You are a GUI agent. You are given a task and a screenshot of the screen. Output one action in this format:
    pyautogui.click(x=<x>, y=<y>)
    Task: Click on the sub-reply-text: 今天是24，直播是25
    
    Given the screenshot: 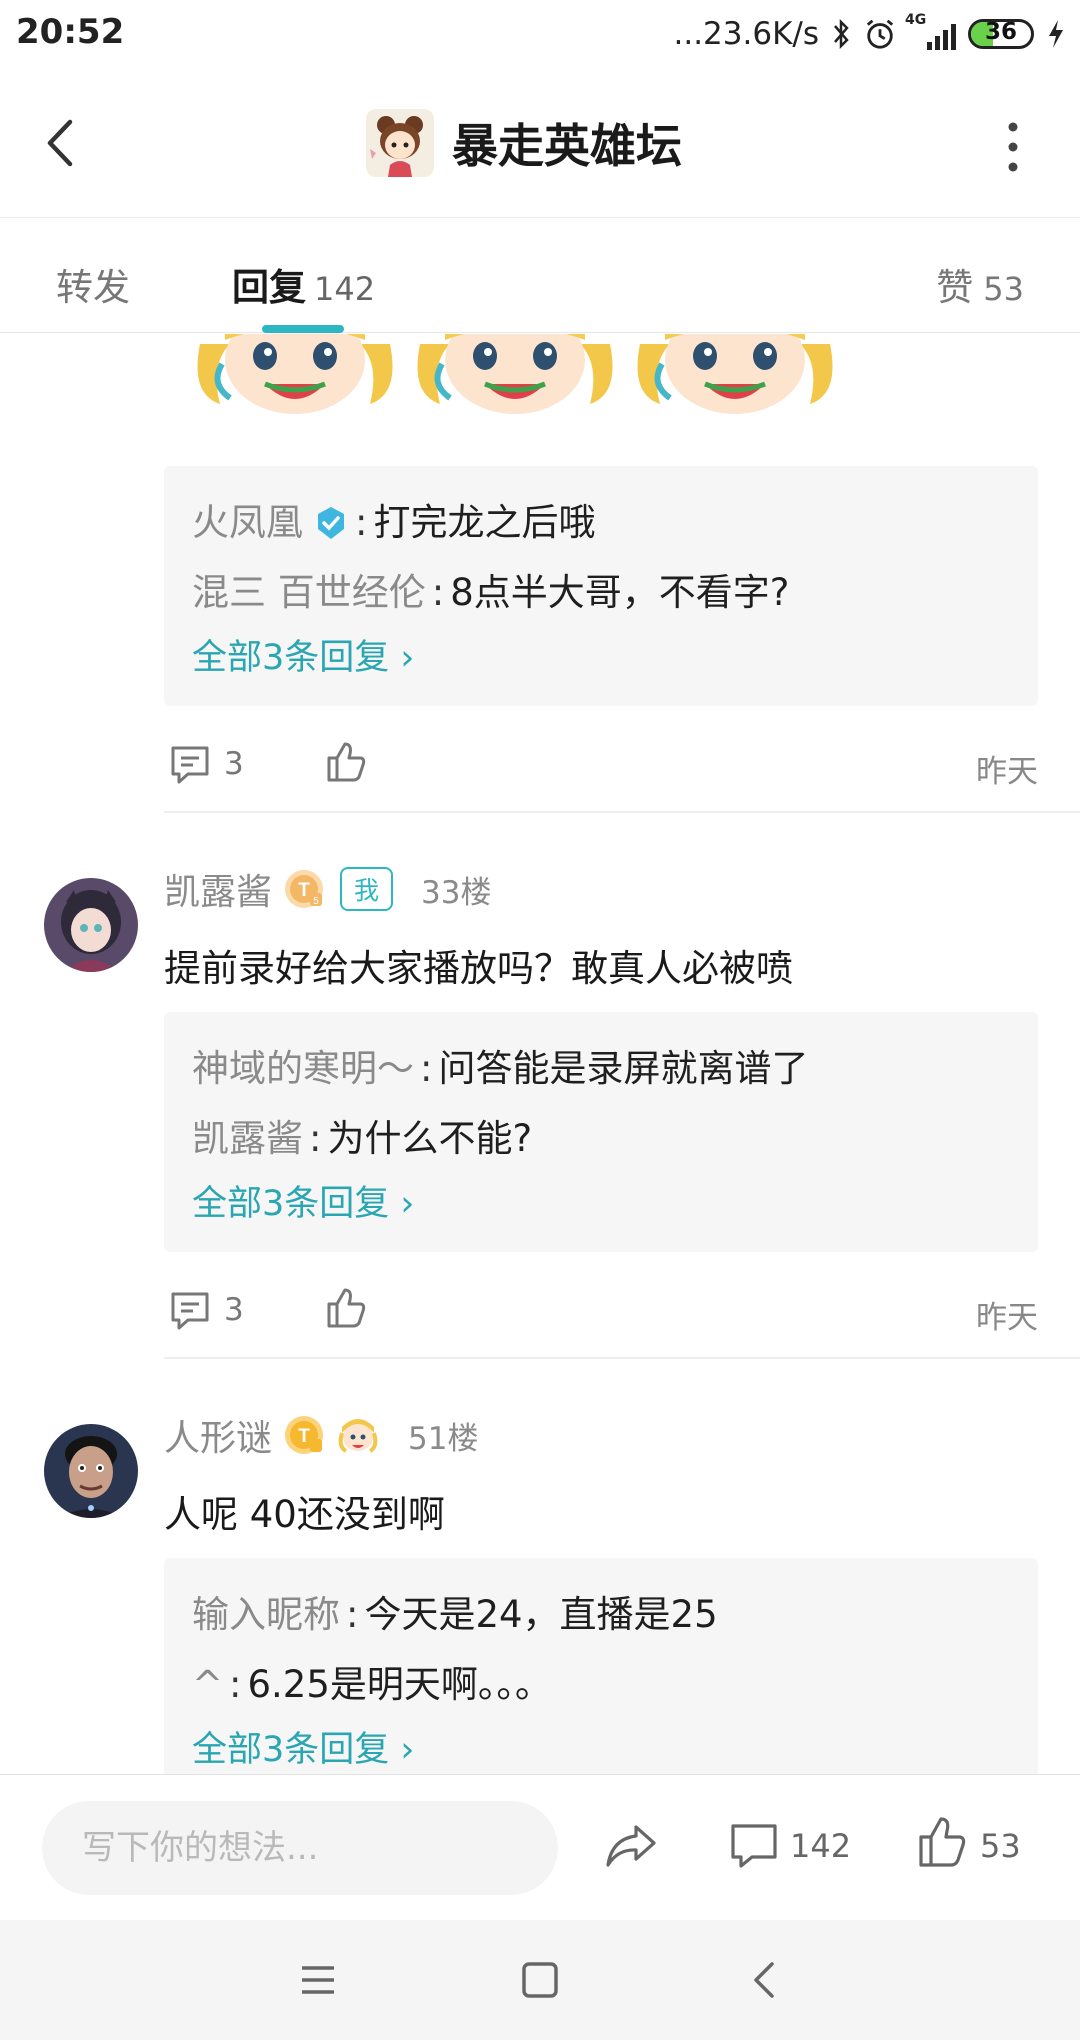 What is the action you would take?
    pyautogui.click(x=541, y=1614)
    